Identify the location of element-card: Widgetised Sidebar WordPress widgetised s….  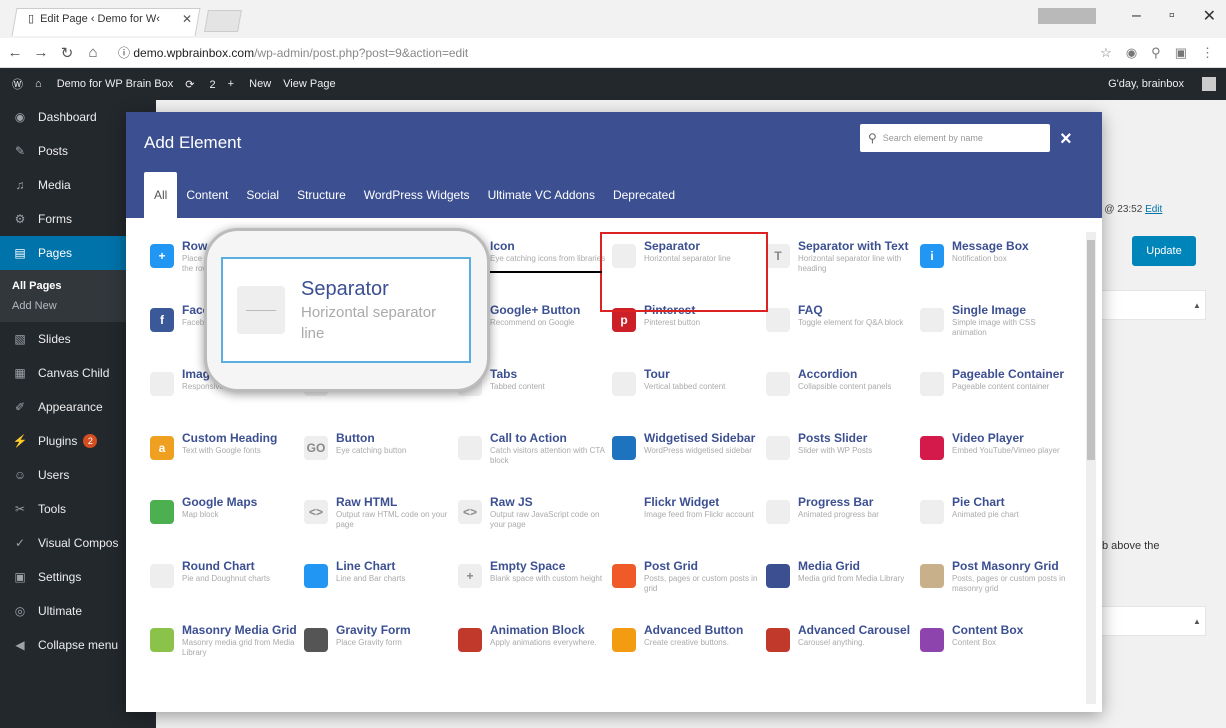
(683, 458).